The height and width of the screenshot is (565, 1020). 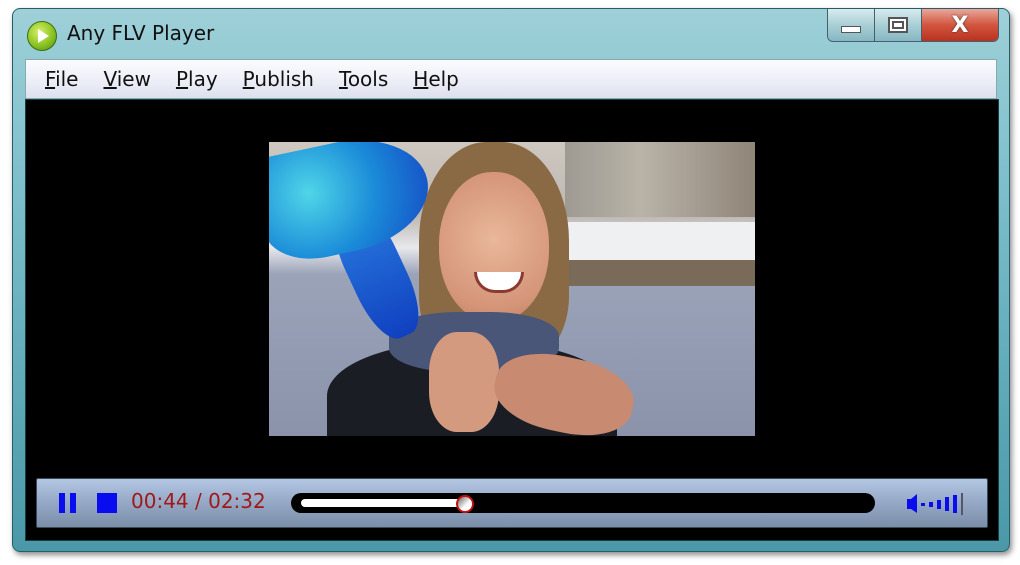 What do you see at coordinates (278, 79) in the screenshot?
I see `menu-publish: Publish` at bounding box center [278, 79].